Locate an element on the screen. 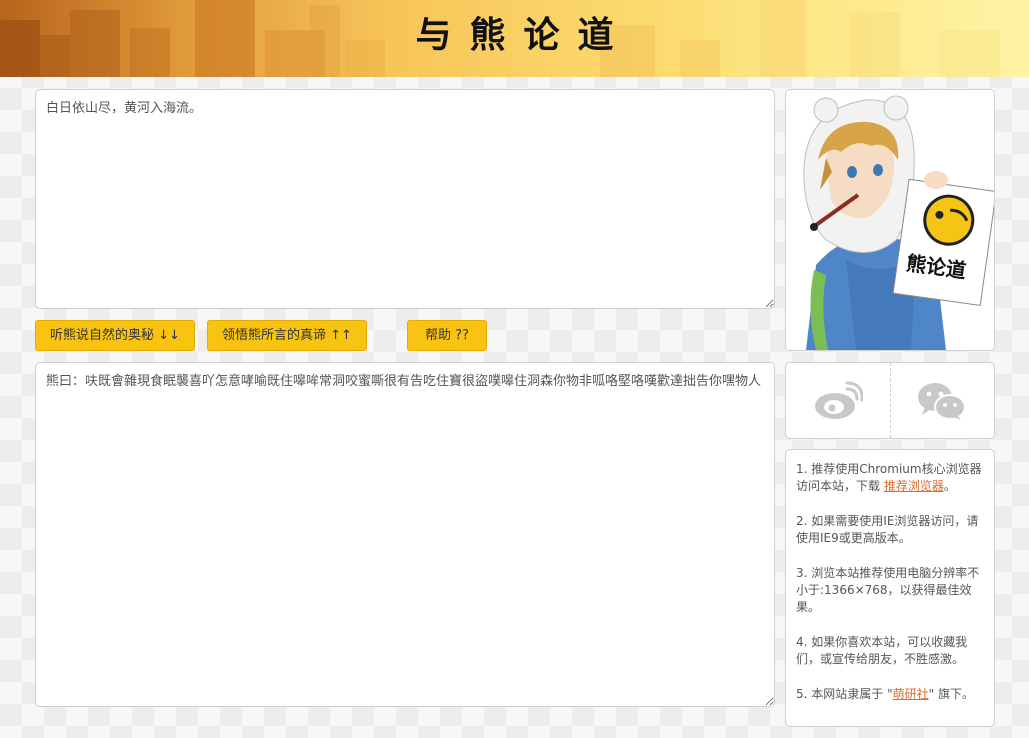 This screenshot has width=1029, height=738. wechat-icon is located at coordinates (942, 401).